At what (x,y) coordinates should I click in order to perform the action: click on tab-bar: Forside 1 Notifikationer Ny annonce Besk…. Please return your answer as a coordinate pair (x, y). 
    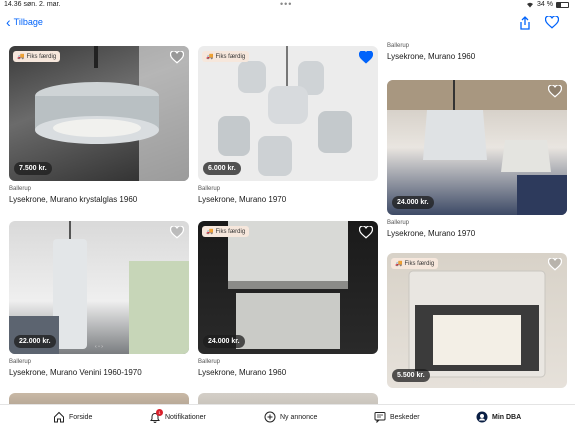
    Looking at the image, I should click on (287, 417).